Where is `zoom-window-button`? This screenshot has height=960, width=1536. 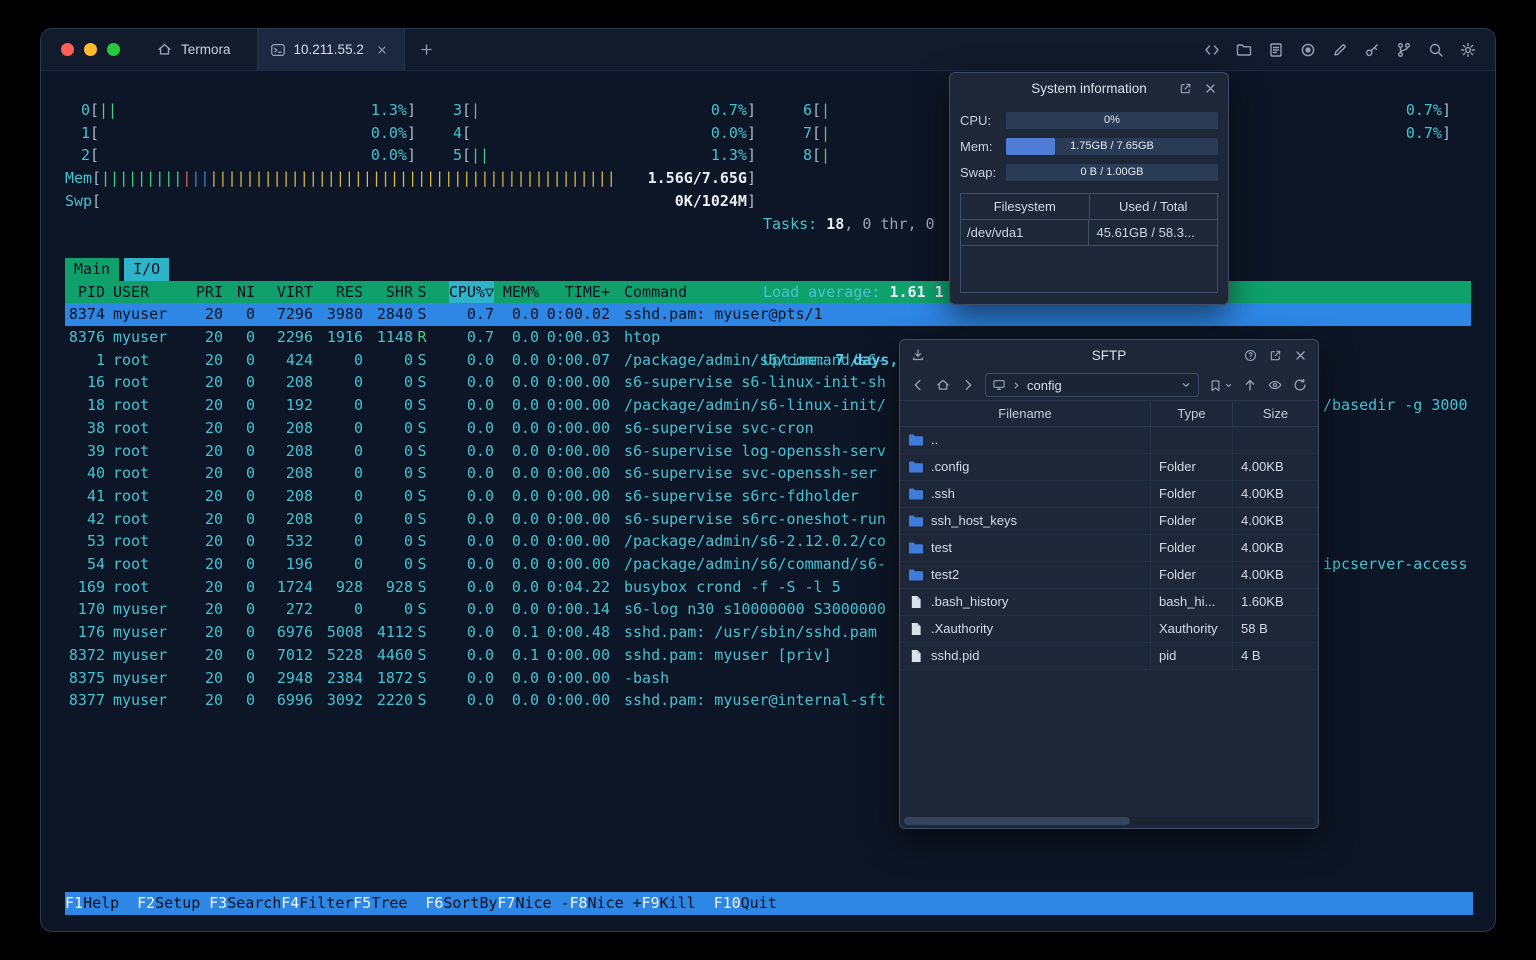 zoom-window-button is located at coordinates (113, 49).